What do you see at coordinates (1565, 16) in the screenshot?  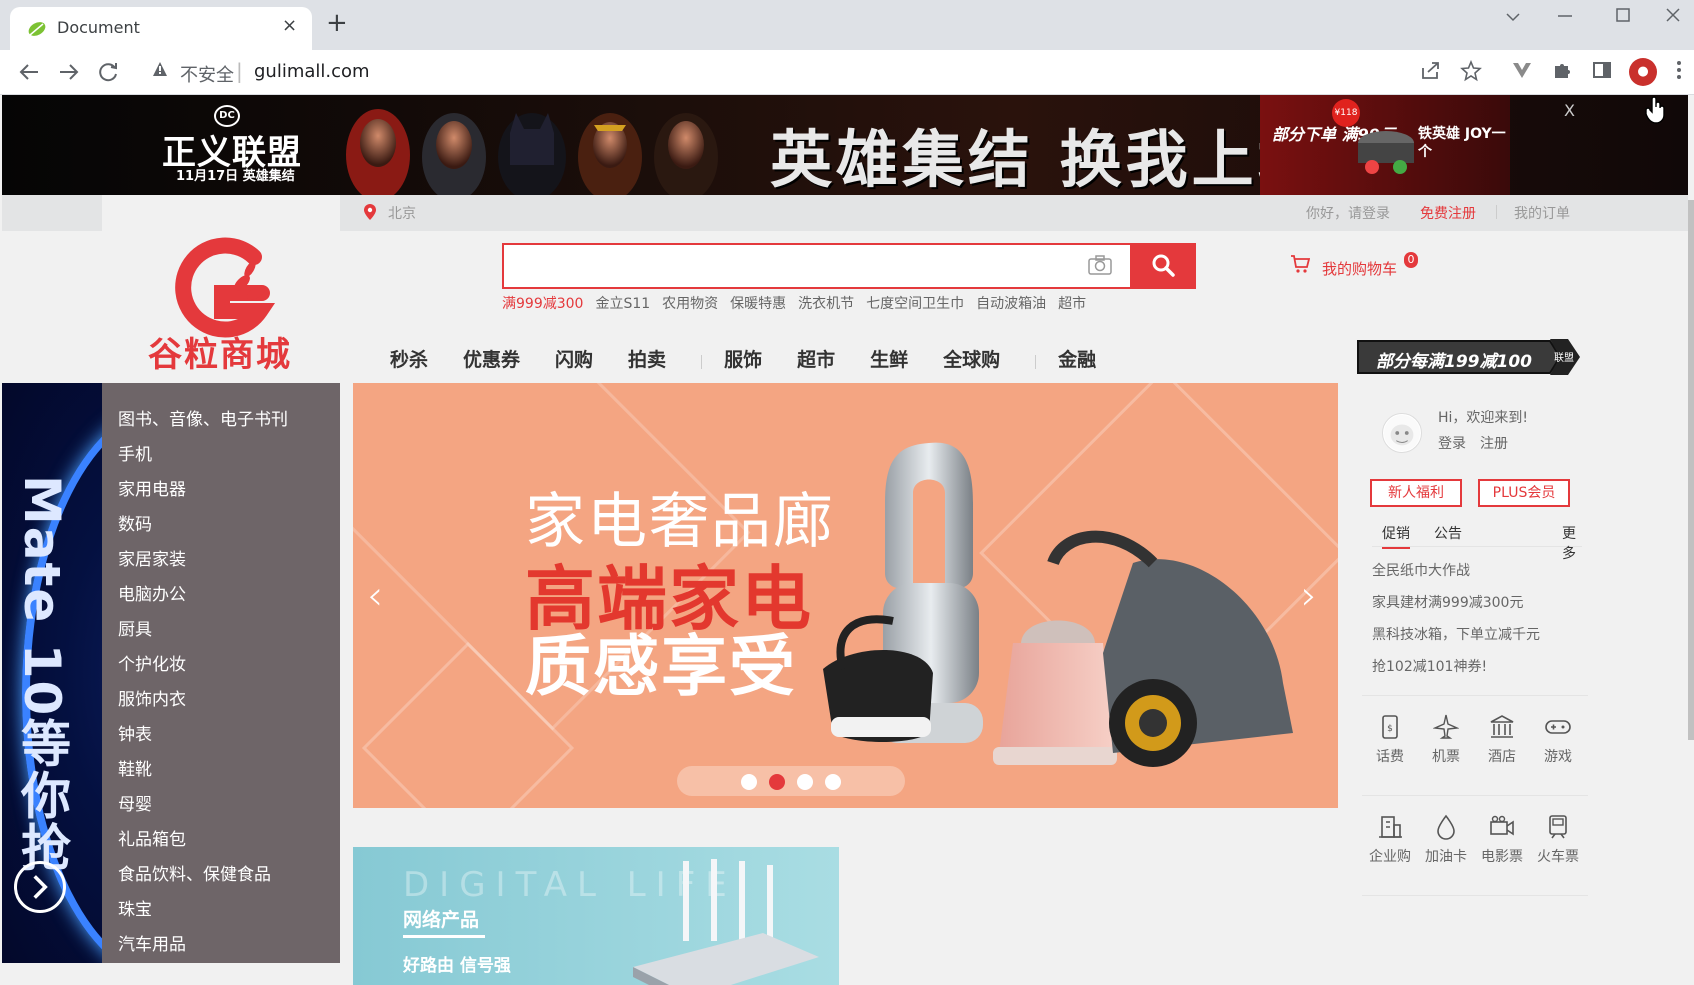 I see `minimize-icon` at bounding box center [1565, 16].